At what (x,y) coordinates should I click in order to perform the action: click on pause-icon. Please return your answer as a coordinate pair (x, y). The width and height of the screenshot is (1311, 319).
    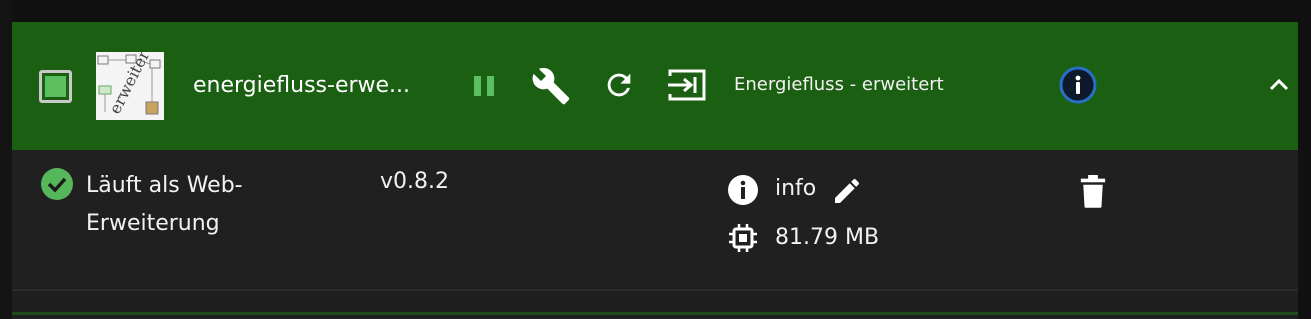
    Looking at the image, I should click on (485, 85).